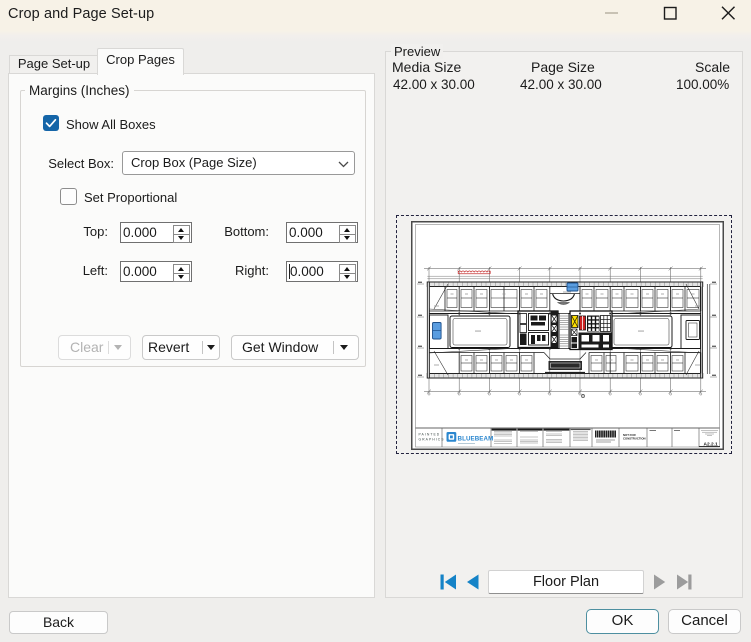 This screenshot has height=642, width=751. What do you see at coordinates (432, 440) in the screenshot?
I see `svg-text: GRAPHICS` at bounding box center [432, 440].